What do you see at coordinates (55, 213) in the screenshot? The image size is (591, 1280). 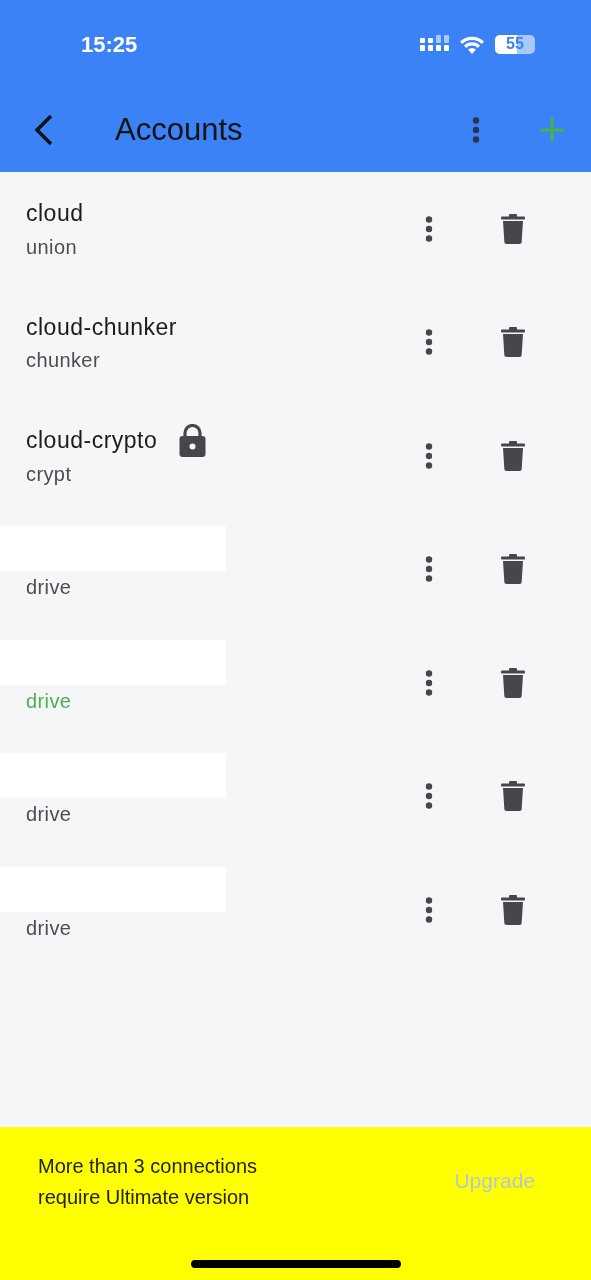 I see `account-name: cloud` at bounding box center [55, 213].